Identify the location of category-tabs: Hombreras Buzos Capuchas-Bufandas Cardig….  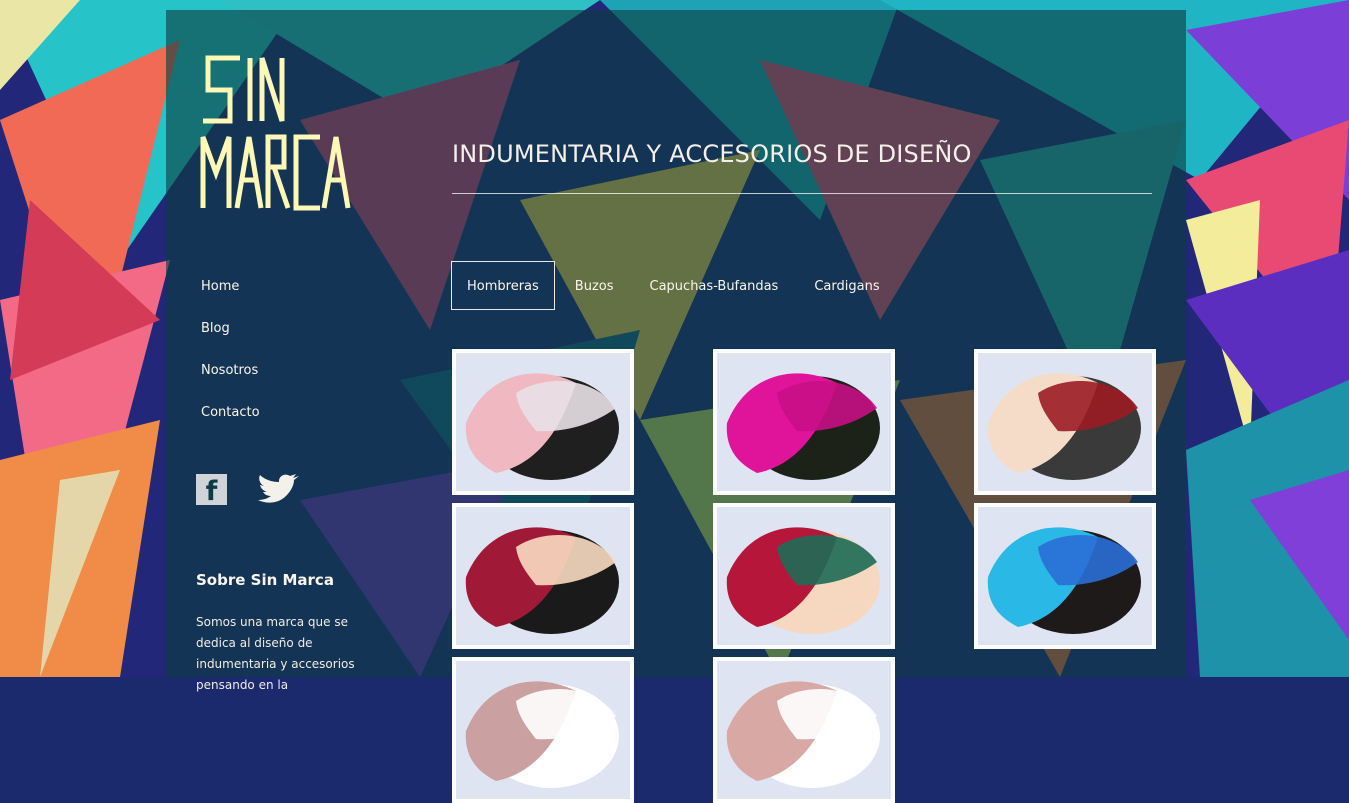
(675, 285).